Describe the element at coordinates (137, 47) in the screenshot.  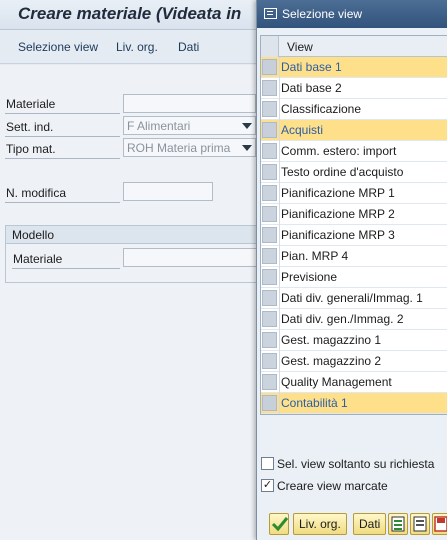
I see `menu-liv-org: Liv. org.` at that location.